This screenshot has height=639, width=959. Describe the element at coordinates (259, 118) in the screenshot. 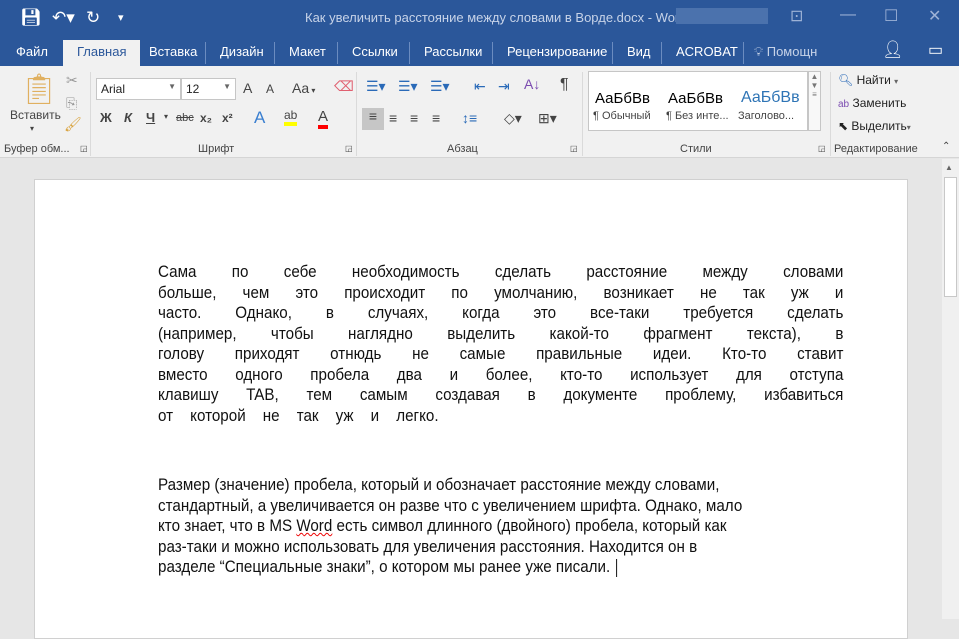

I see `text-effects-button: A` at that location.